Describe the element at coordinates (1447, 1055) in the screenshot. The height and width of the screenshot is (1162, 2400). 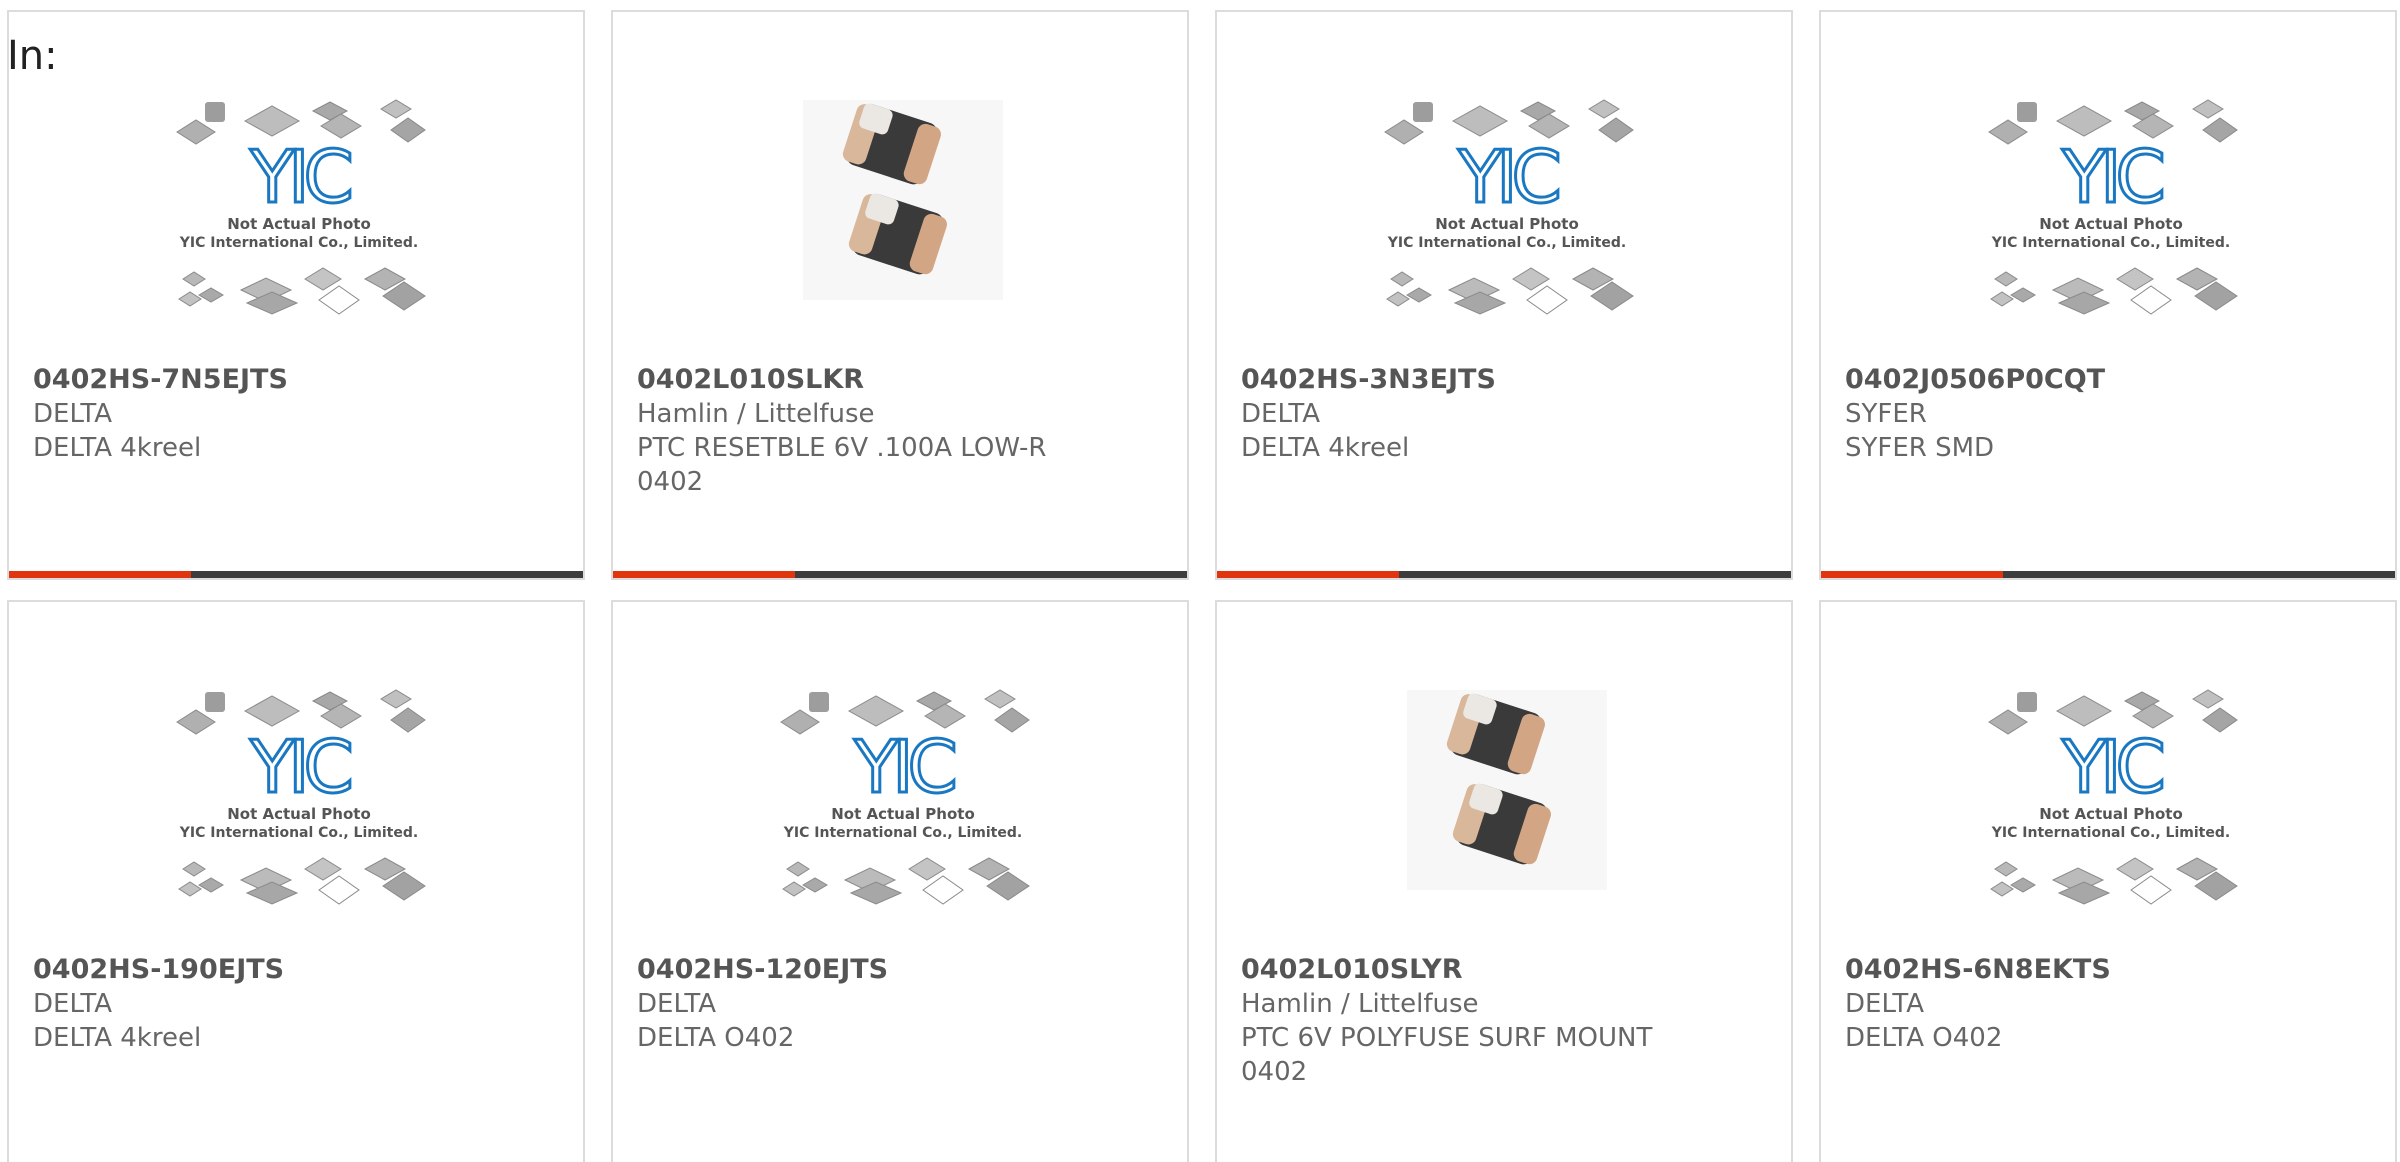
I see `description: PTC 6V POLYFUSE SURF MOUNT 0402` at that location.